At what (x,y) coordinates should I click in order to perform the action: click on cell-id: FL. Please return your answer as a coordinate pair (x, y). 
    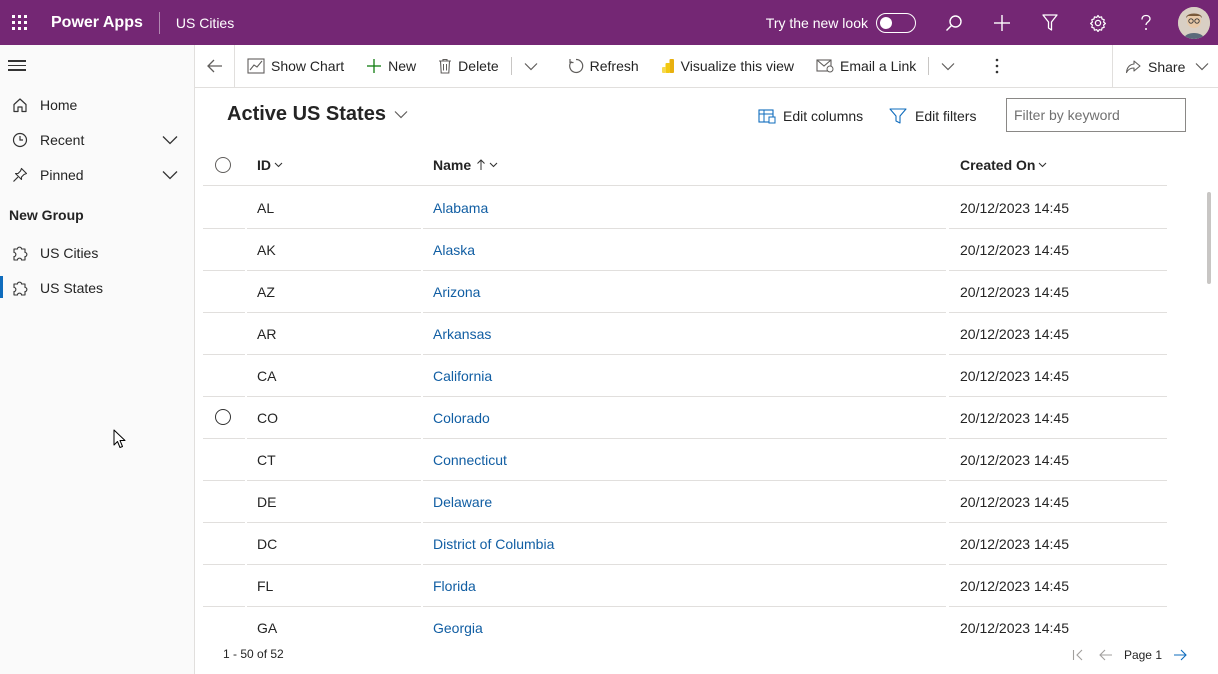
    Looking at the image, I should click on (265, 585).